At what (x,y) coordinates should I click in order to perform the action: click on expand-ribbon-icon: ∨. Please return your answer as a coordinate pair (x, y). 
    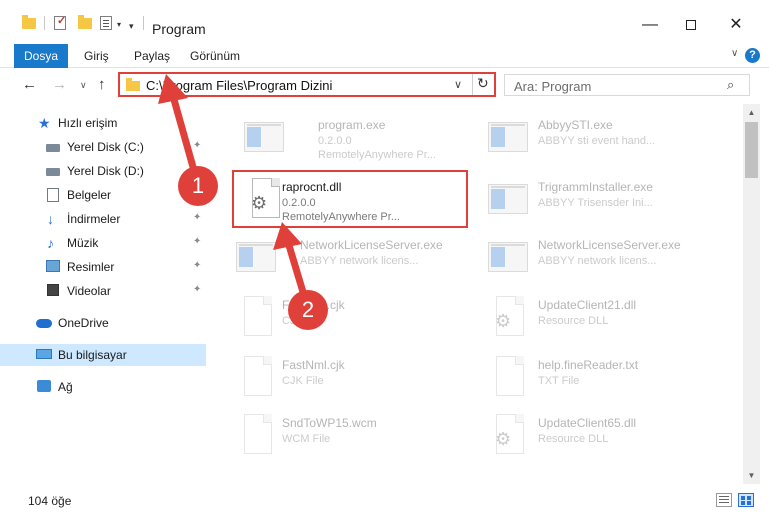
    Looking at the image, I should click on (734, 53).